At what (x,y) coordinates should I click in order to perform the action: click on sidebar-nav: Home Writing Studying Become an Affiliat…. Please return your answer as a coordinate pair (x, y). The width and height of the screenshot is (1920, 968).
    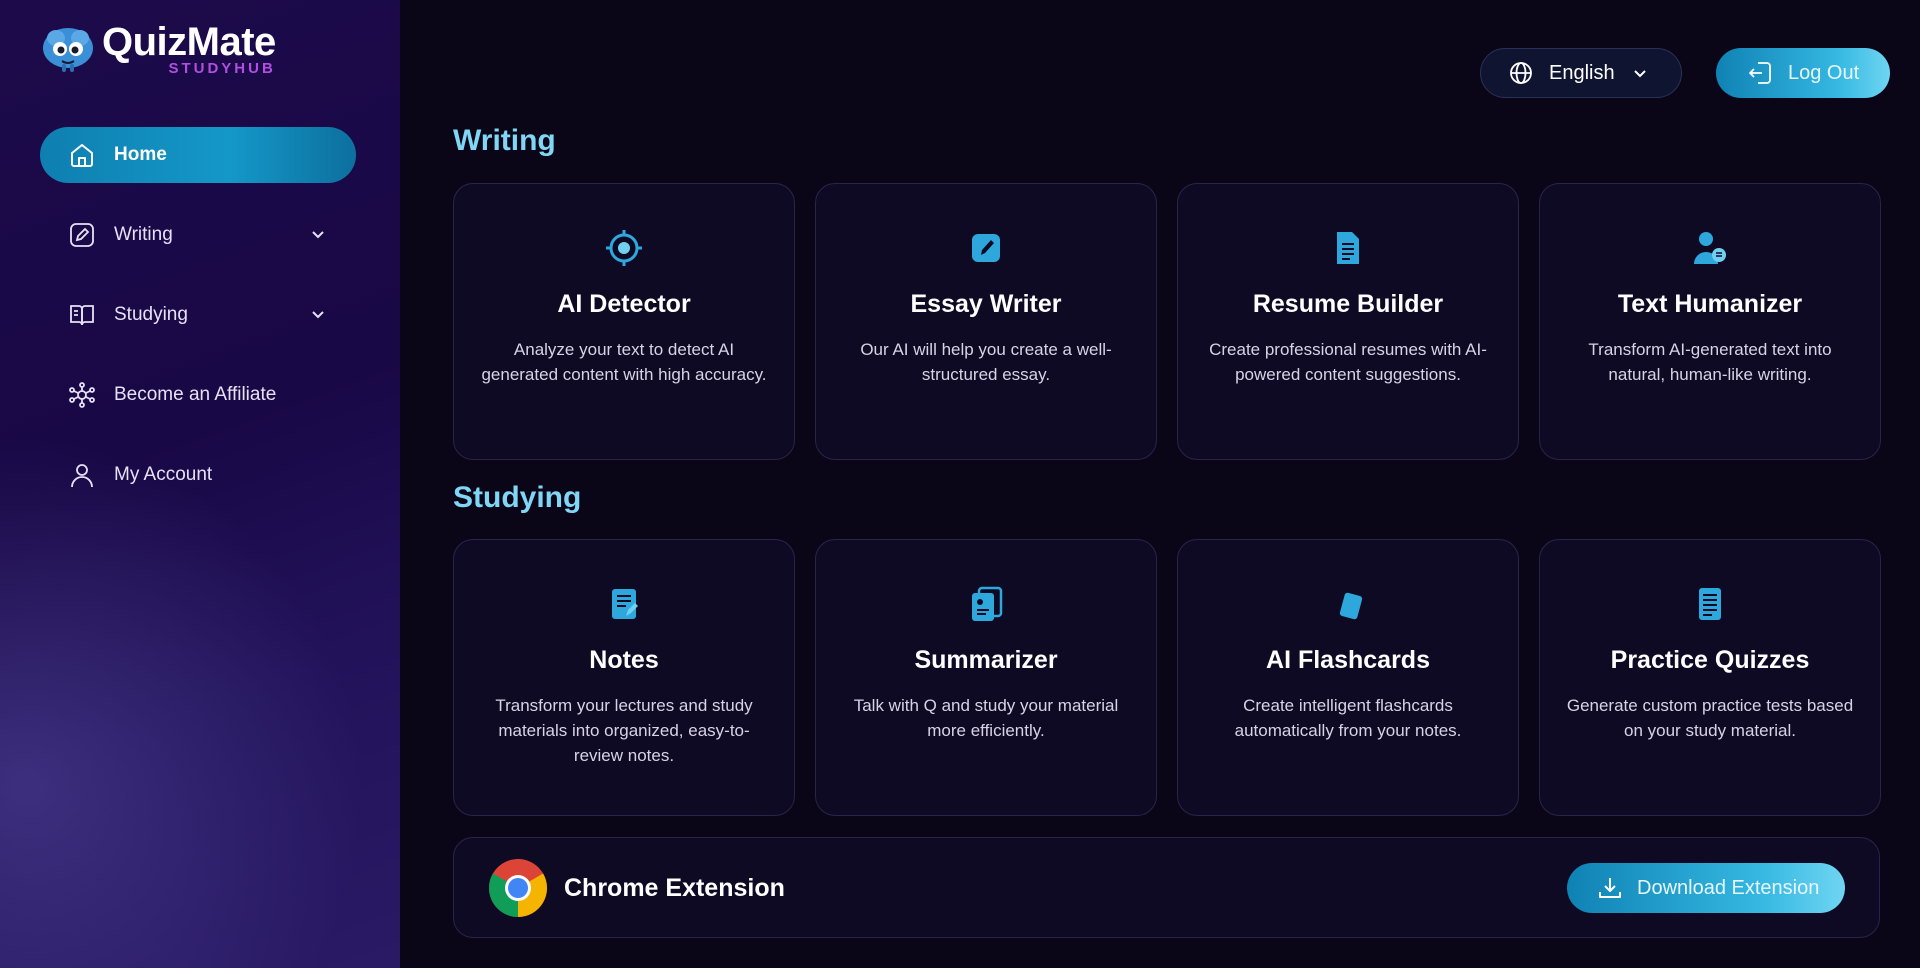
    Looking at the image, I should click on (198, 327).